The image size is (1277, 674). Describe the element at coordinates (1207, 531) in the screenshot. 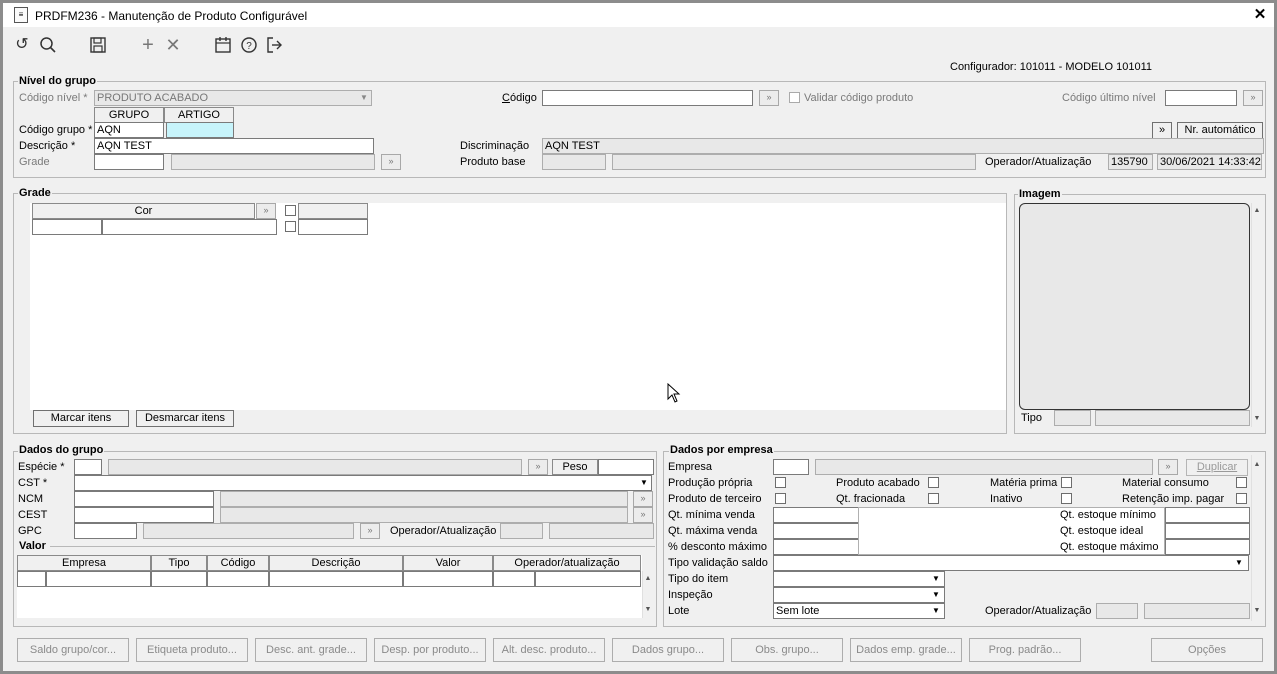

I see `qt-est-ideal-input` at that location.